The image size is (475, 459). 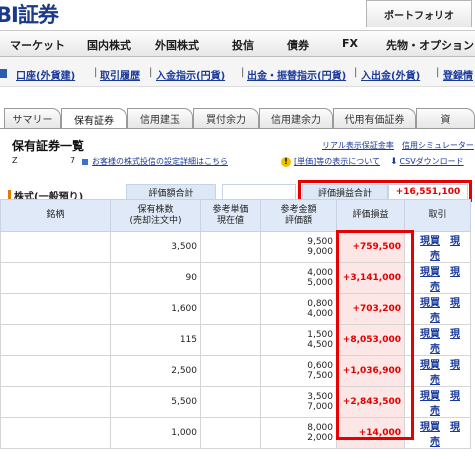 What do you see at coordinates (155, 340) in the screenshot?
I see `quantity: 115` at bounding box center [155, 340].